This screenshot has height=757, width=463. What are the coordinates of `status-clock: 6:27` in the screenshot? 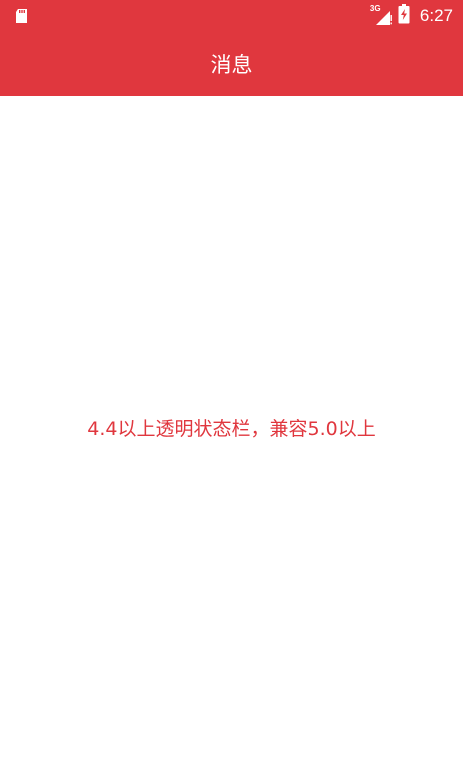 It's located at (436, 15).